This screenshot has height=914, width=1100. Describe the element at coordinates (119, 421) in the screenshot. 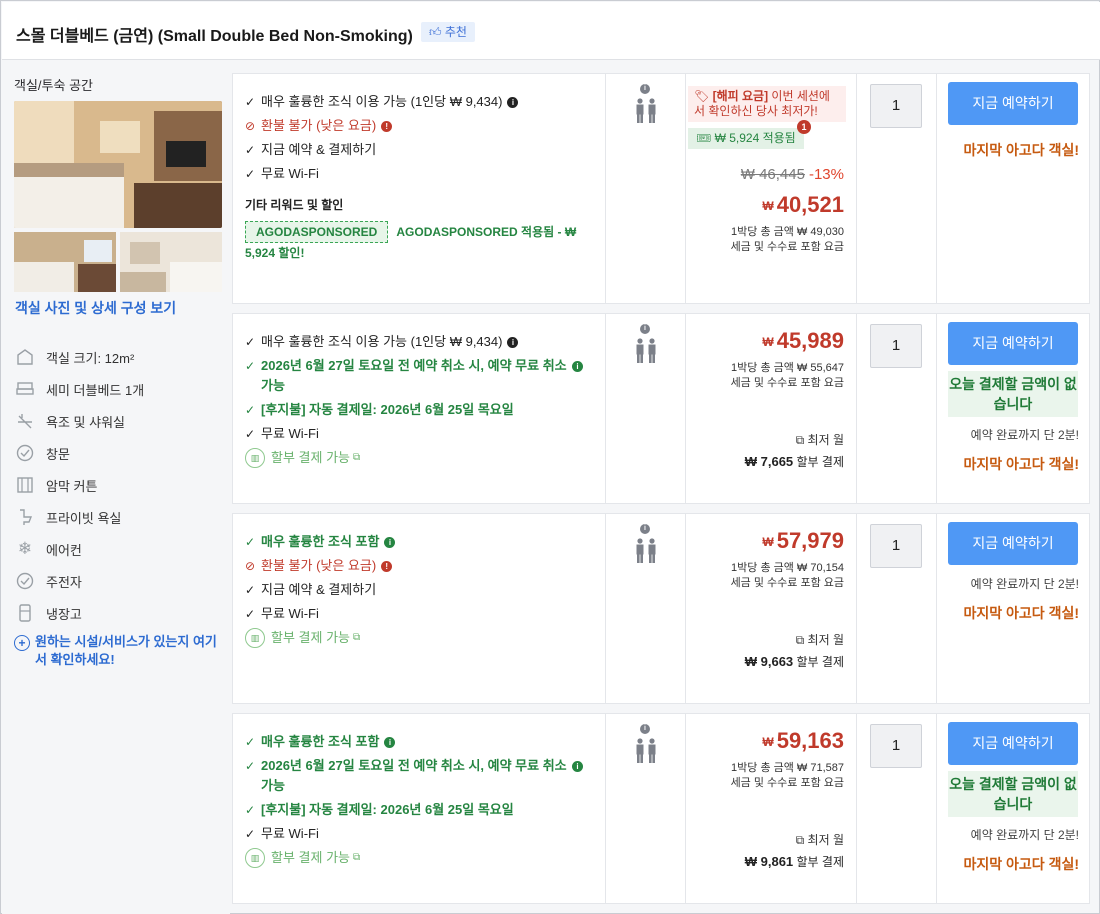

I see `amenity-item: 욕조 및 샤워실` at that location.